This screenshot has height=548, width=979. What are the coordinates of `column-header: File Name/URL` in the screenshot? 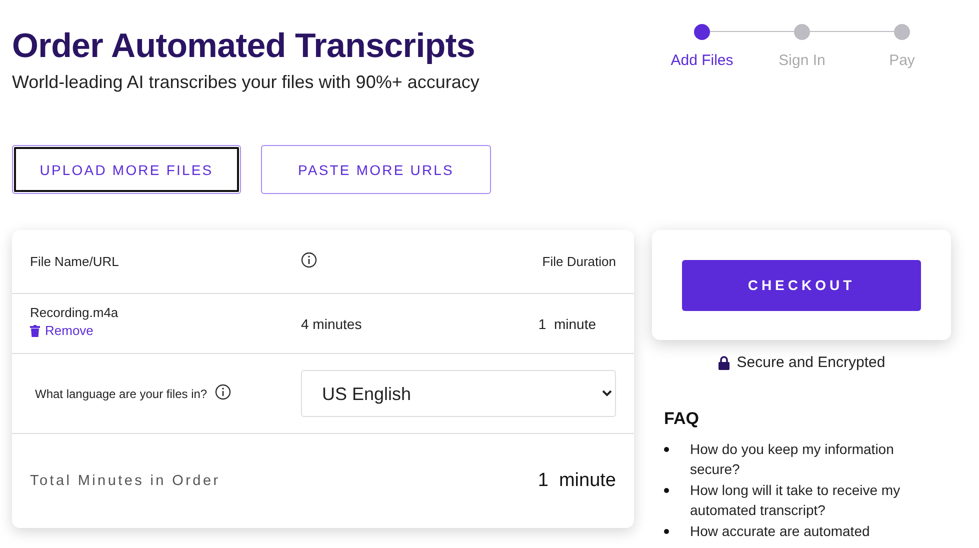 It's located at (75, 261).